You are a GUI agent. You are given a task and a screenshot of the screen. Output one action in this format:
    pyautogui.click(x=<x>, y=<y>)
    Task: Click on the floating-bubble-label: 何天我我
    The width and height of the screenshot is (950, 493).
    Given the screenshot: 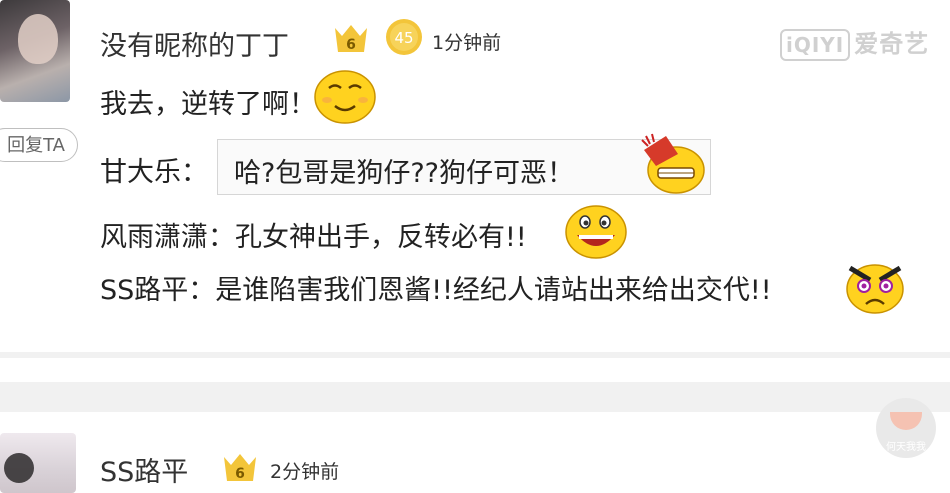 What is the action you would take?
    pyautogui.click(x=906, y=447)
    